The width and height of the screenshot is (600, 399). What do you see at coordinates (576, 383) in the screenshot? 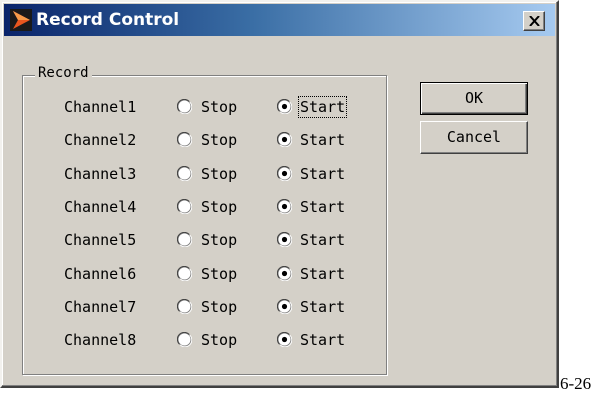
I see `figure-caption: 6-26` at bounding box center [576, 383].